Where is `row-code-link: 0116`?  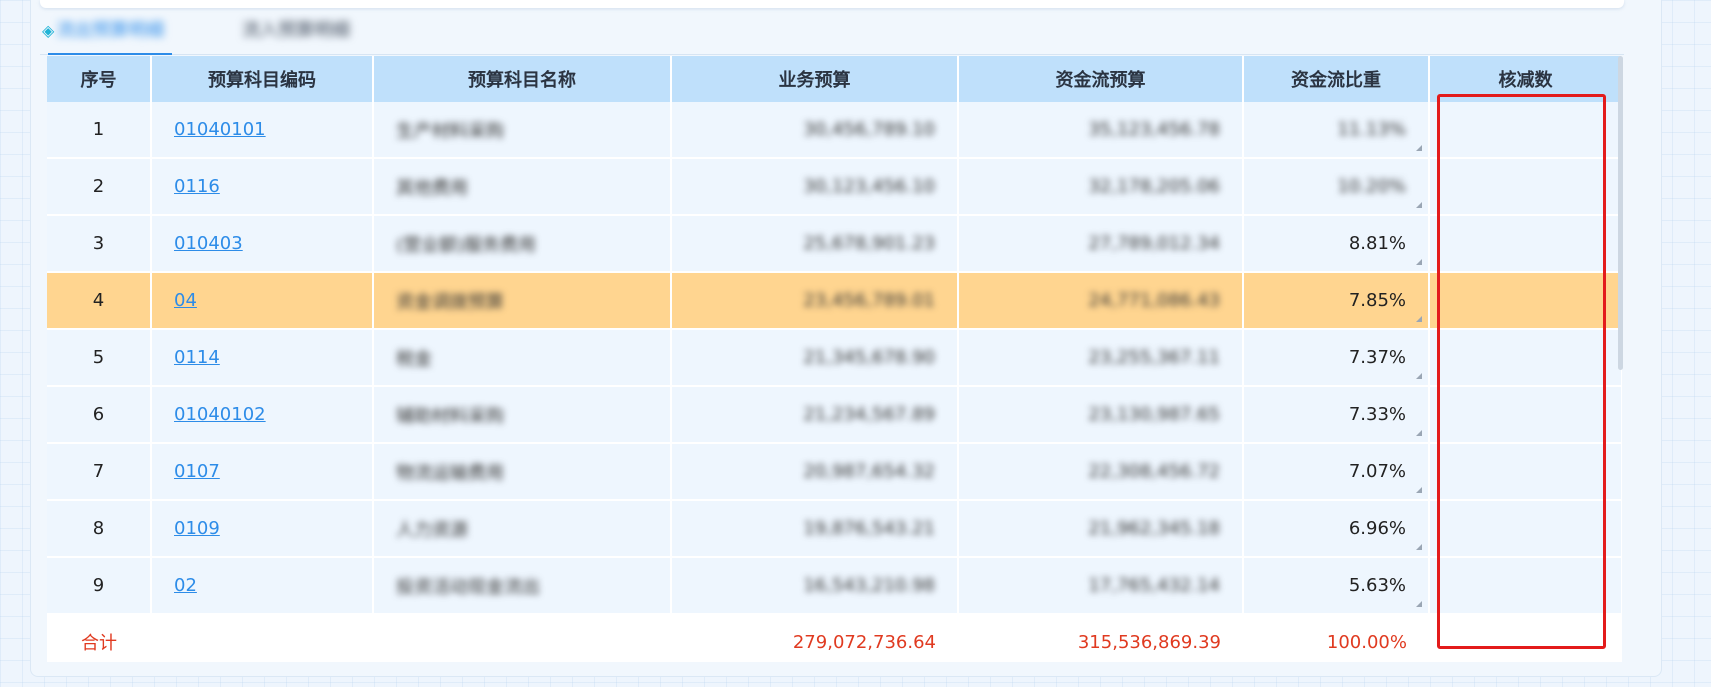 row-code-link: 0116 is located at coordinates (197, 186).